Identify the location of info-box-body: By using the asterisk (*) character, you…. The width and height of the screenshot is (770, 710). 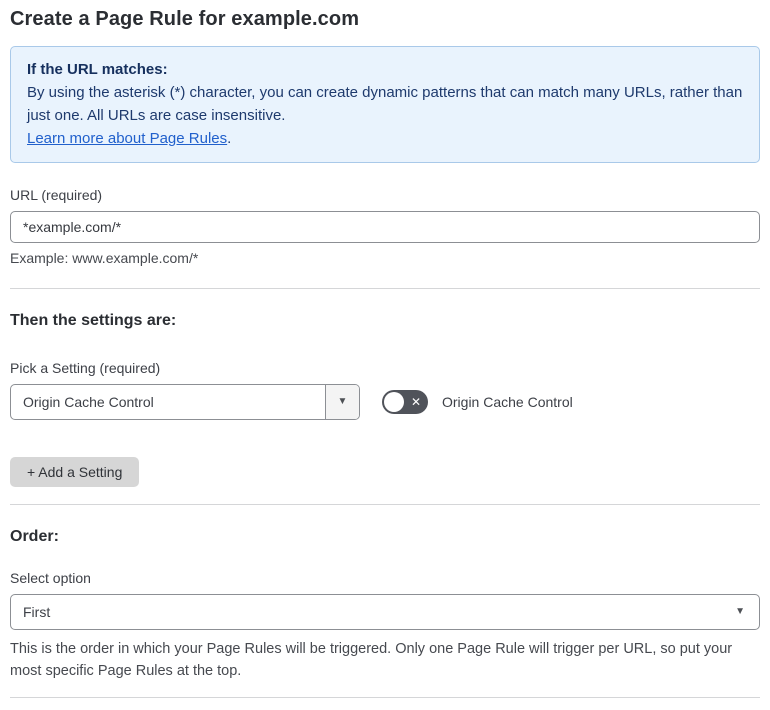
(385, 104).